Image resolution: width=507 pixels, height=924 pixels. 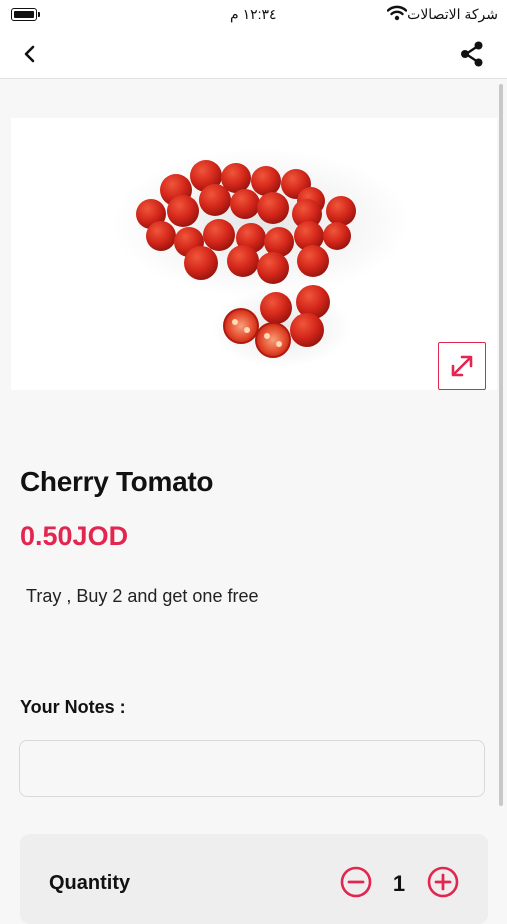 What do you see at coordinates (254, 879) in the screenshot?
I see `quantity-card: Quantity 1` at bounding box center [254, 879].